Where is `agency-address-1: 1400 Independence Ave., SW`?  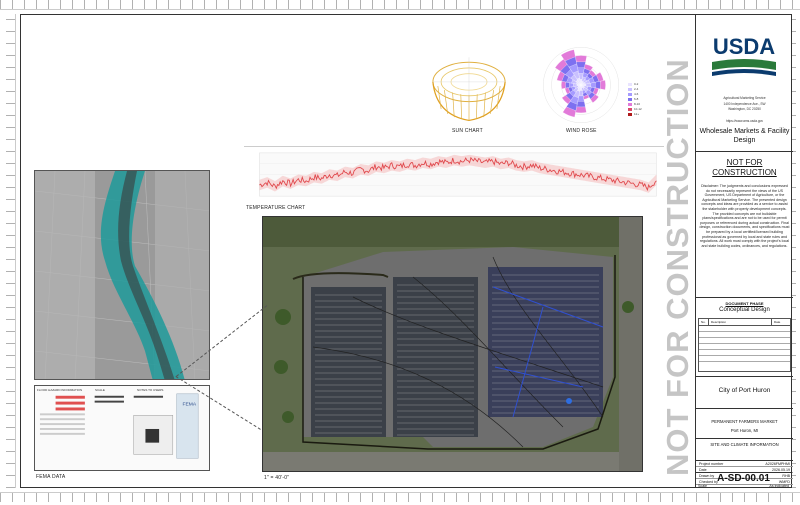 agency-address-1: 1400 Independence Ave., SW is located at coordinates (744, 104).